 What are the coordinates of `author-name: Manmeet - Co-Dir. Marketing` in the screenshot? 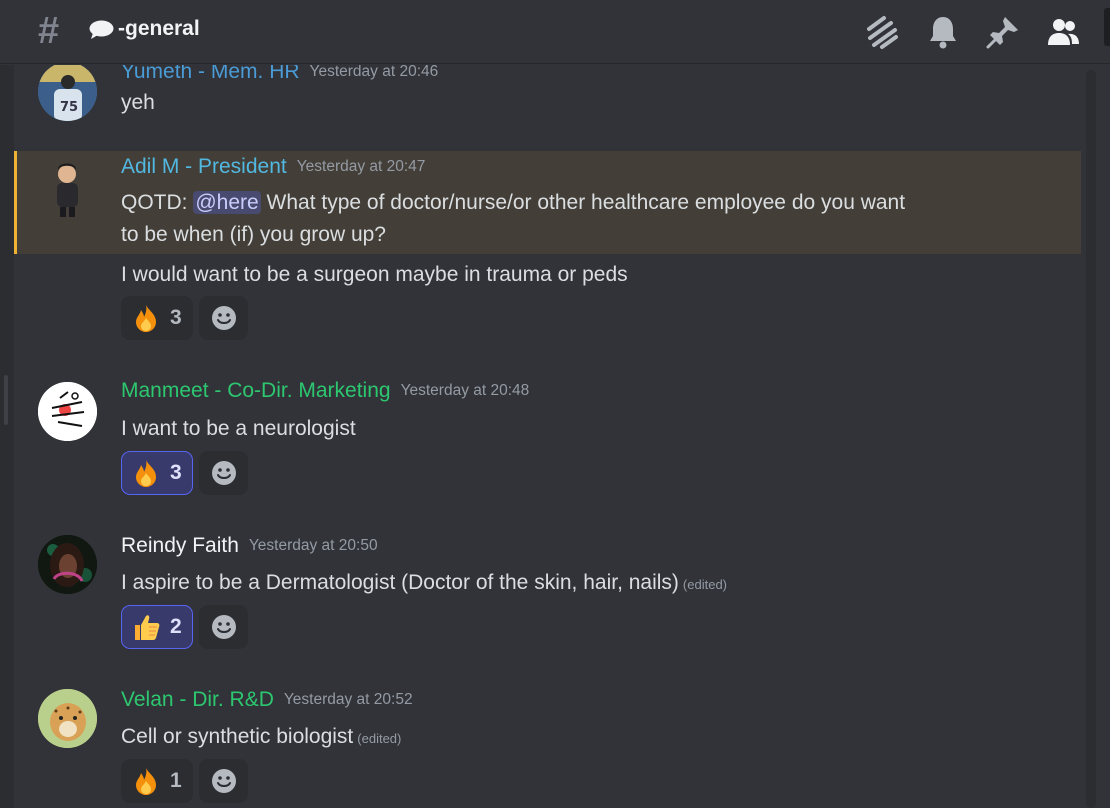 It's located at (256, 390).